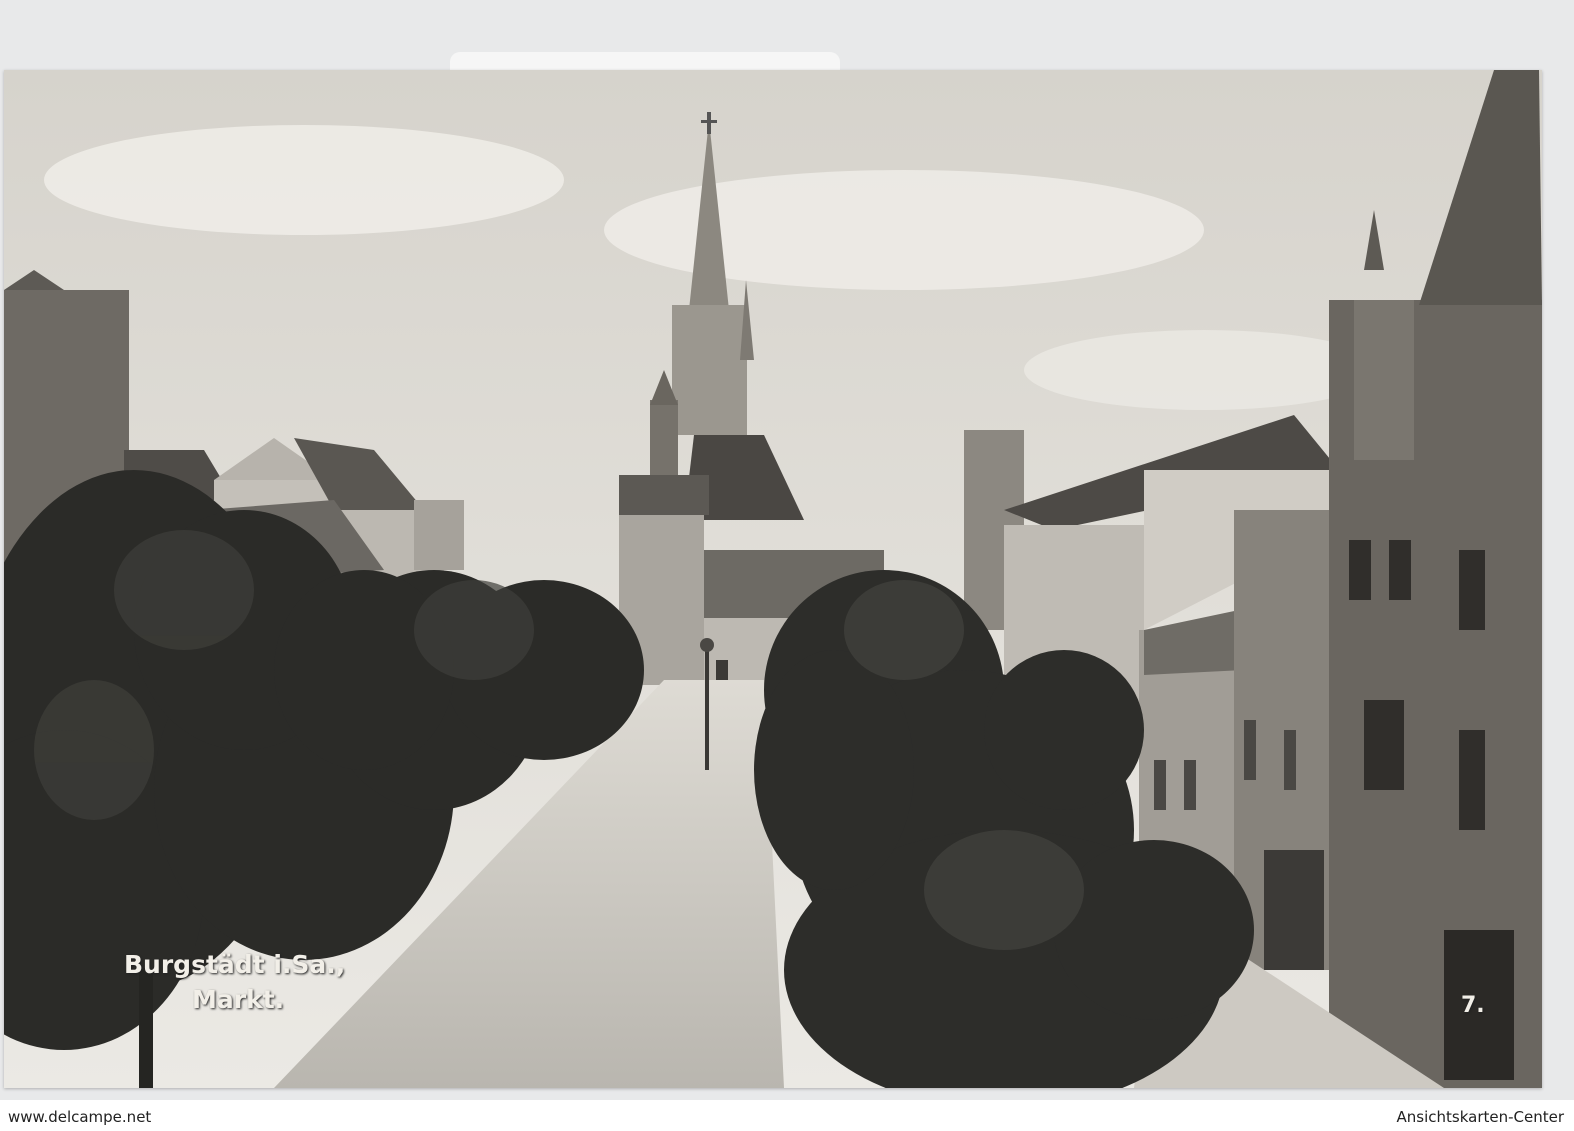  Describe the element at coordinates (235, 964) in the screenshot. I see `postcard-caption-town: Burgstädt i.Sa.,` at that location.